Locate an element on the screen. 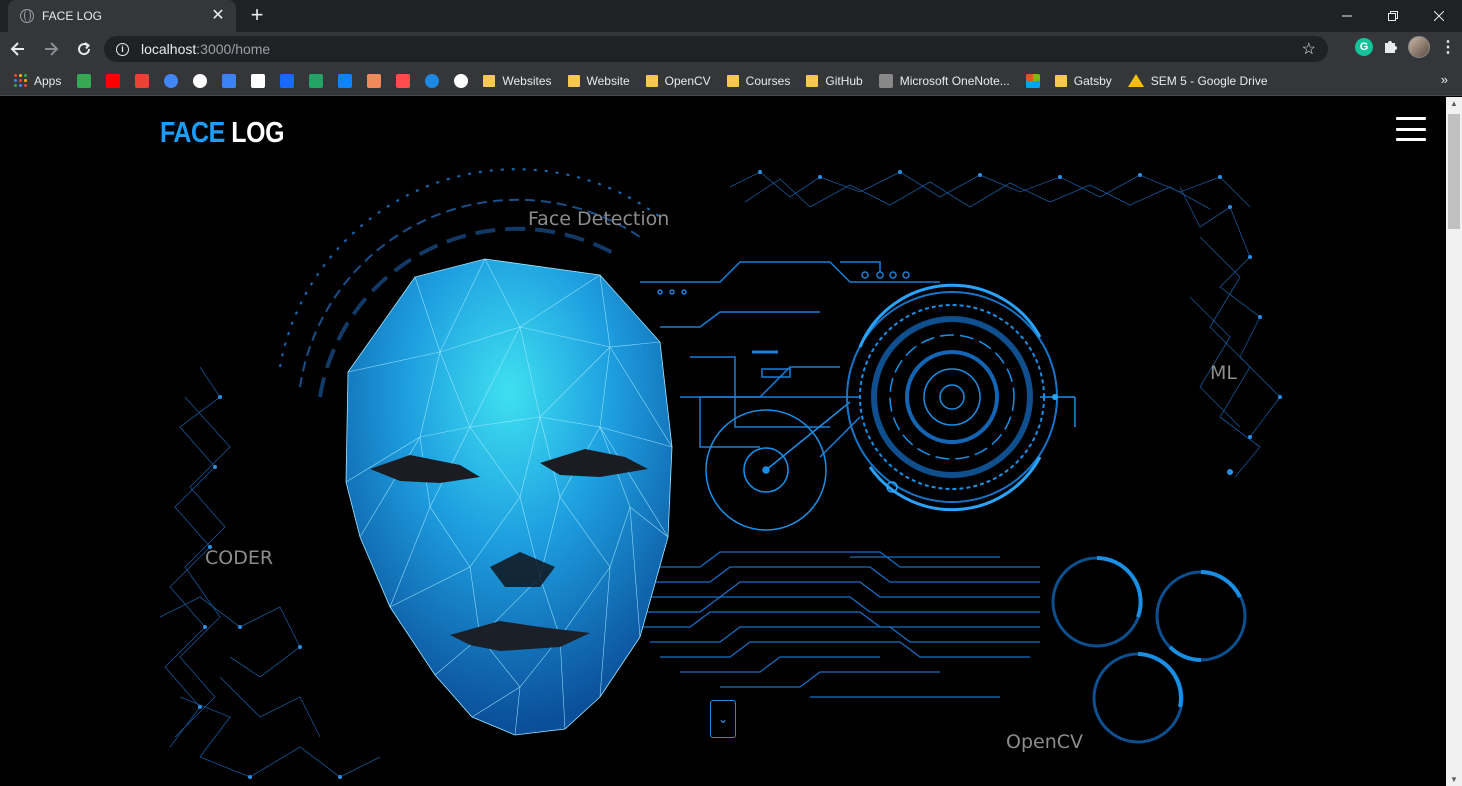 This screenshot has width=1462, height=786. address-bar: i localhost:3000/home ☆ is located at coordinates (716, 49).